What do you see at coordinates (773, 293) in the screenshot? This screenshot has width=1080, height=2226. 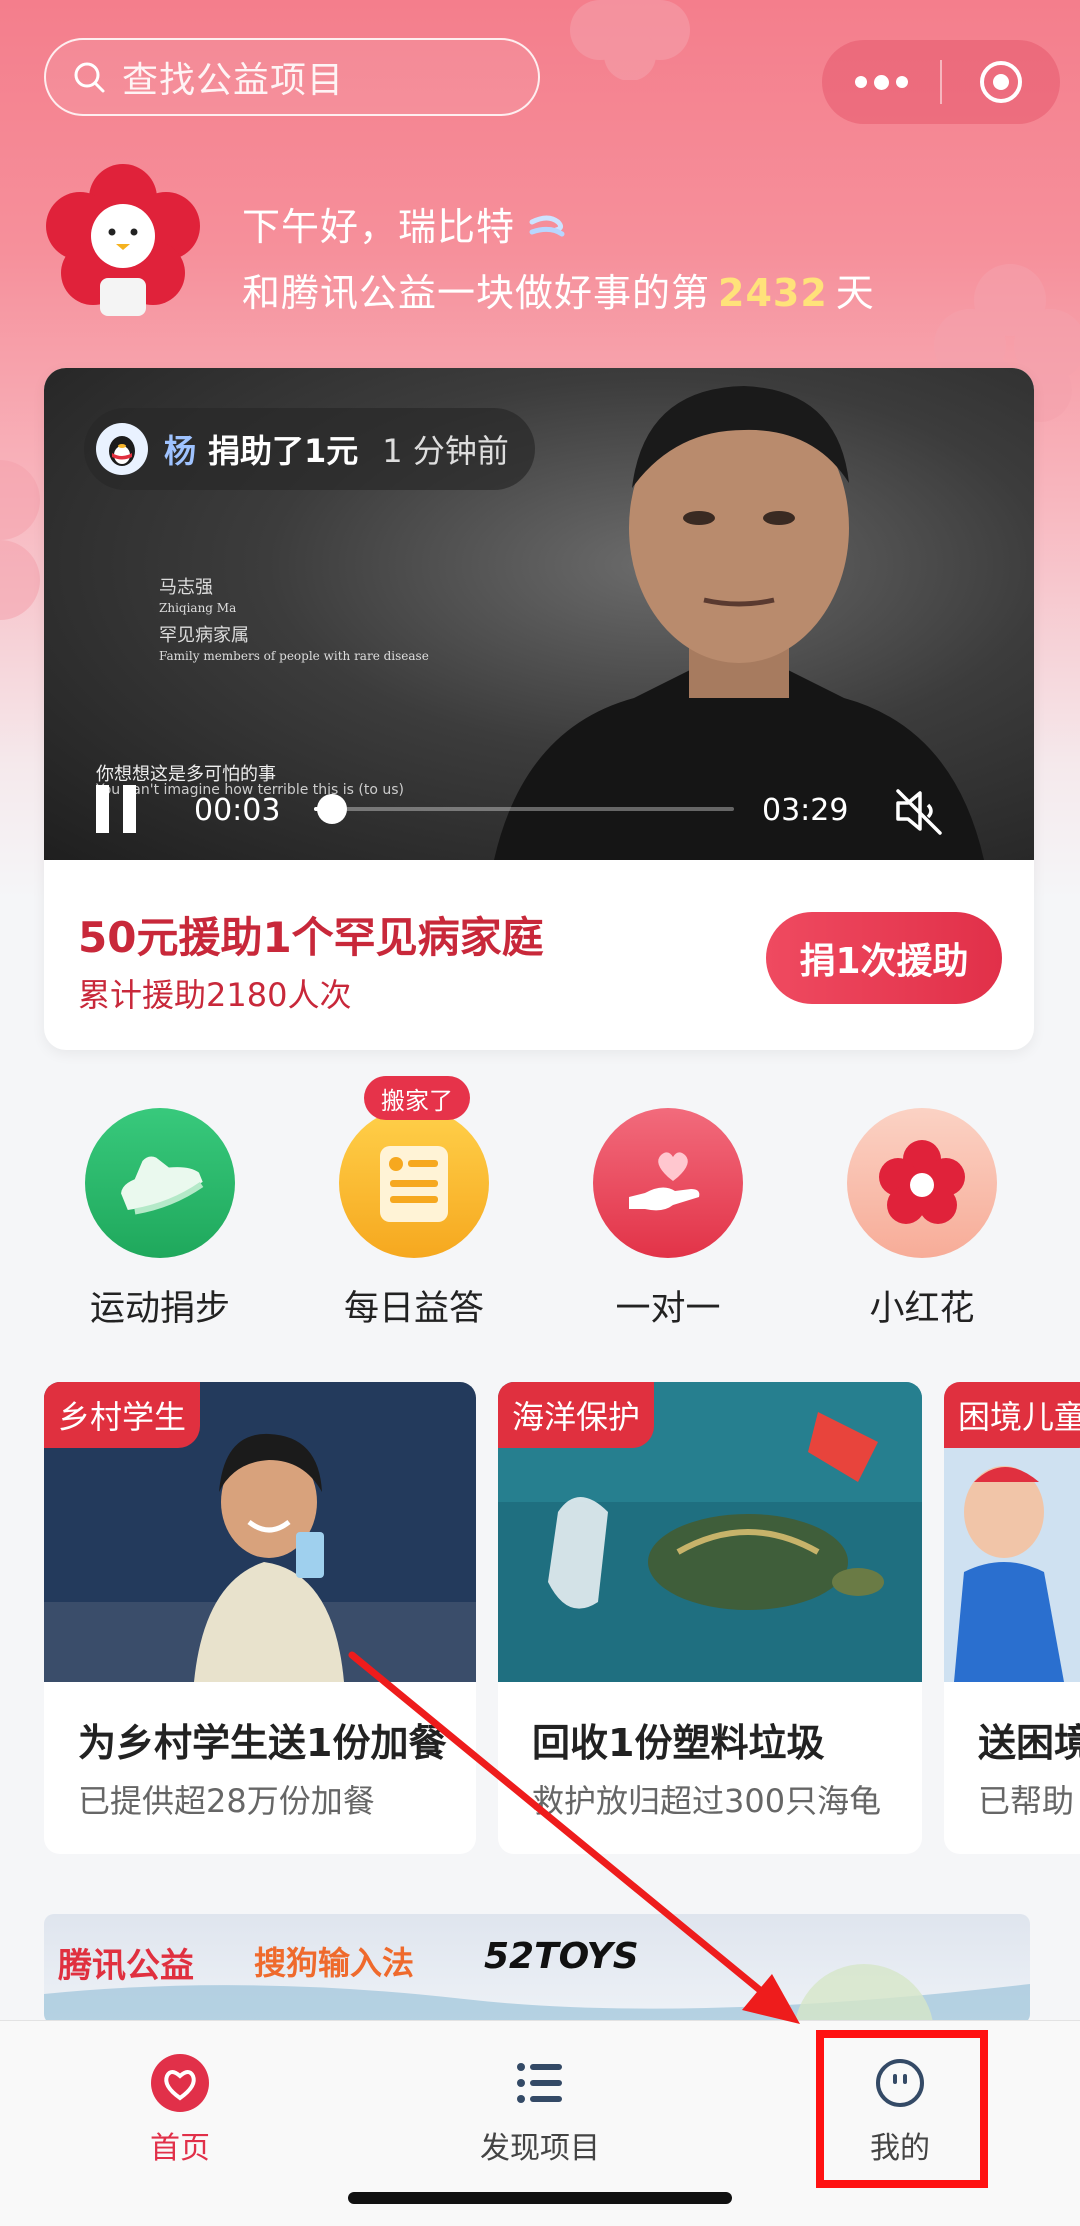 I see `days-count: 2432` at bounding box center [773, 293].